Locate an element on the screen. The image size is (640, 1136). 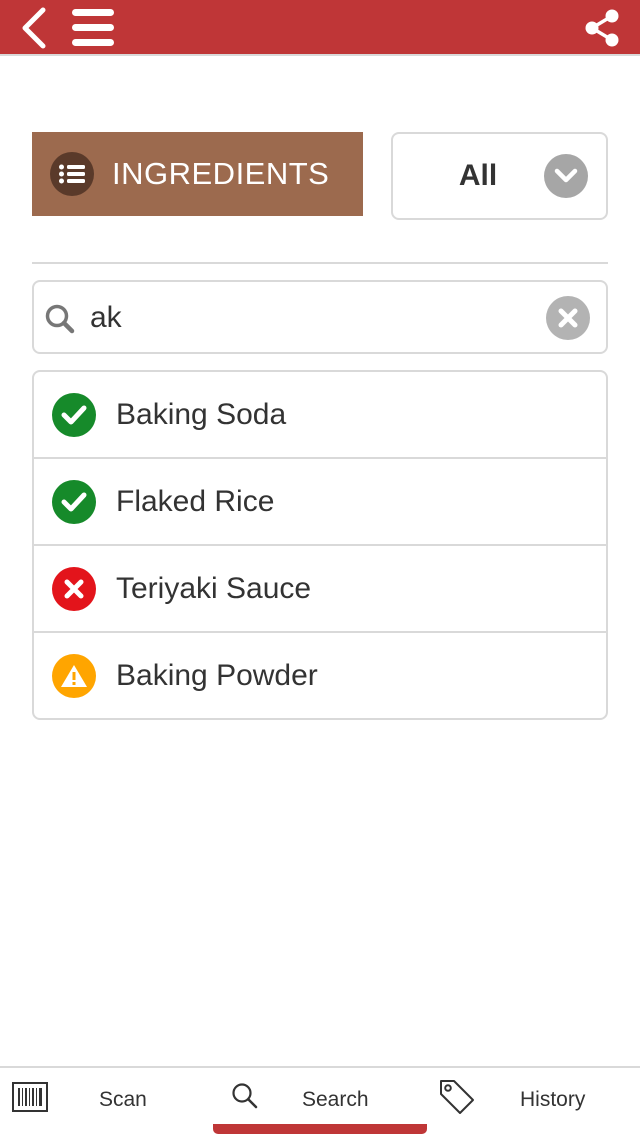
nav-label-scan: Scan is located at coordinates (123, 1099).